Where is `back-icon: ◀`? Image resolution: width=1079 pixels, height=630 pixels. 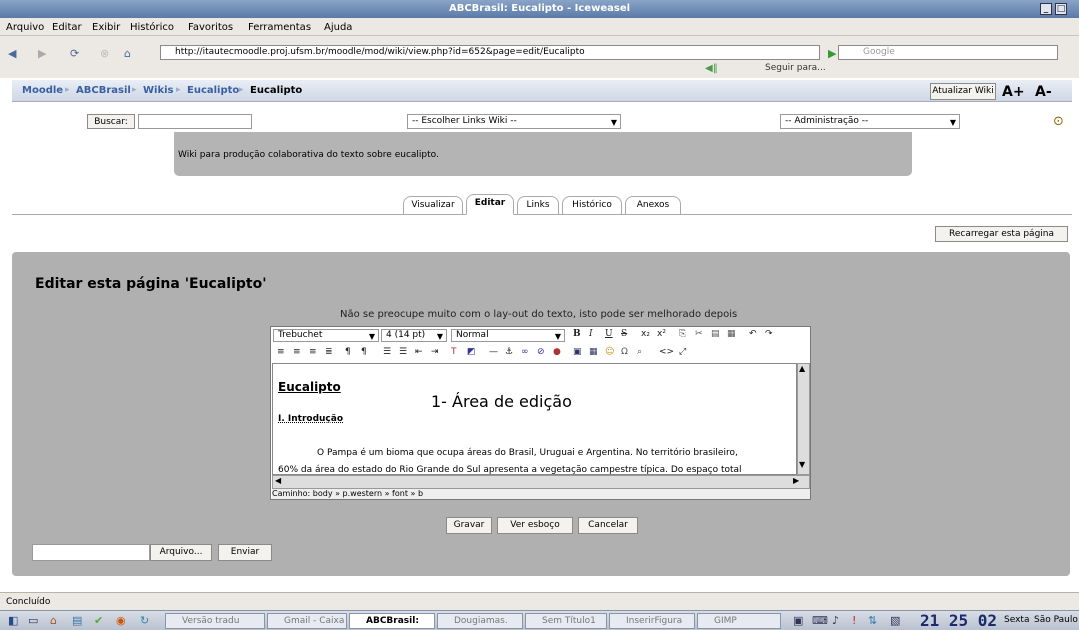 back-icon: ◀ is located at coordinates (12, 53).